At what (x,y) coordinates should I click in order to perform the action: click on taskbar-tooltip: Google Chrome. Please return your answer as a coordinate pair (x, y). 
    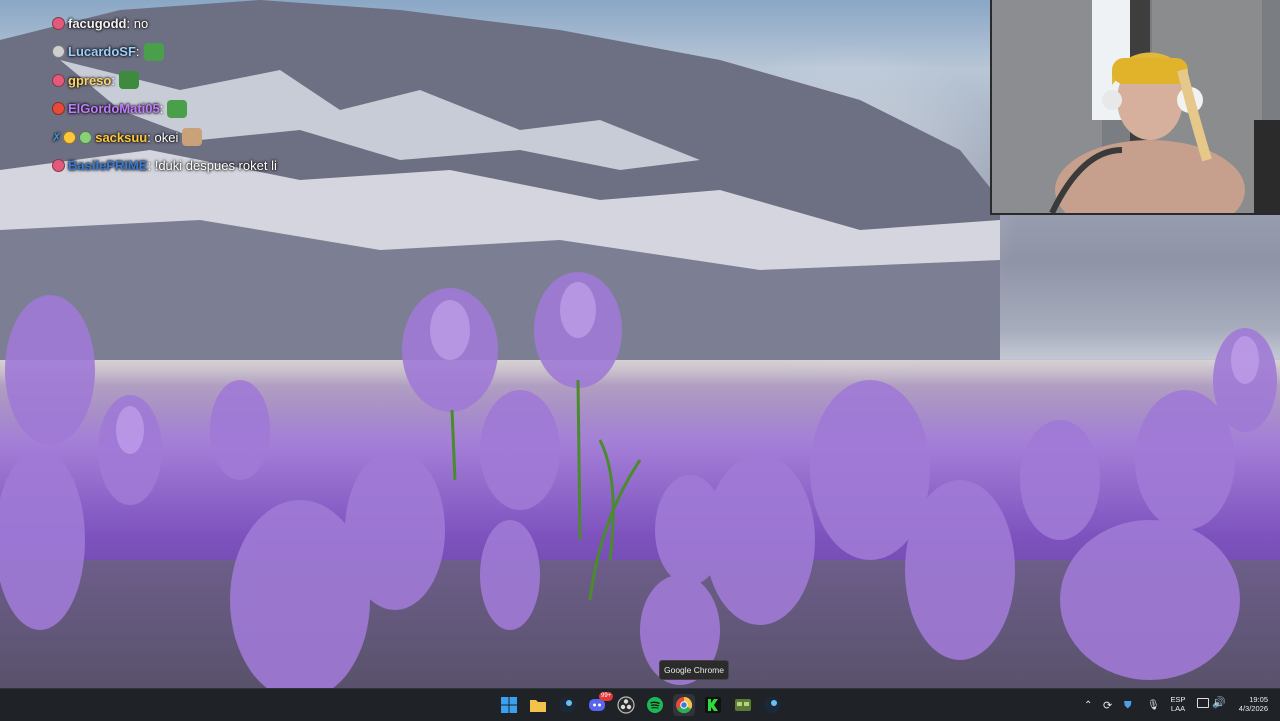
    Looking at the image, I should click on (694, 670).